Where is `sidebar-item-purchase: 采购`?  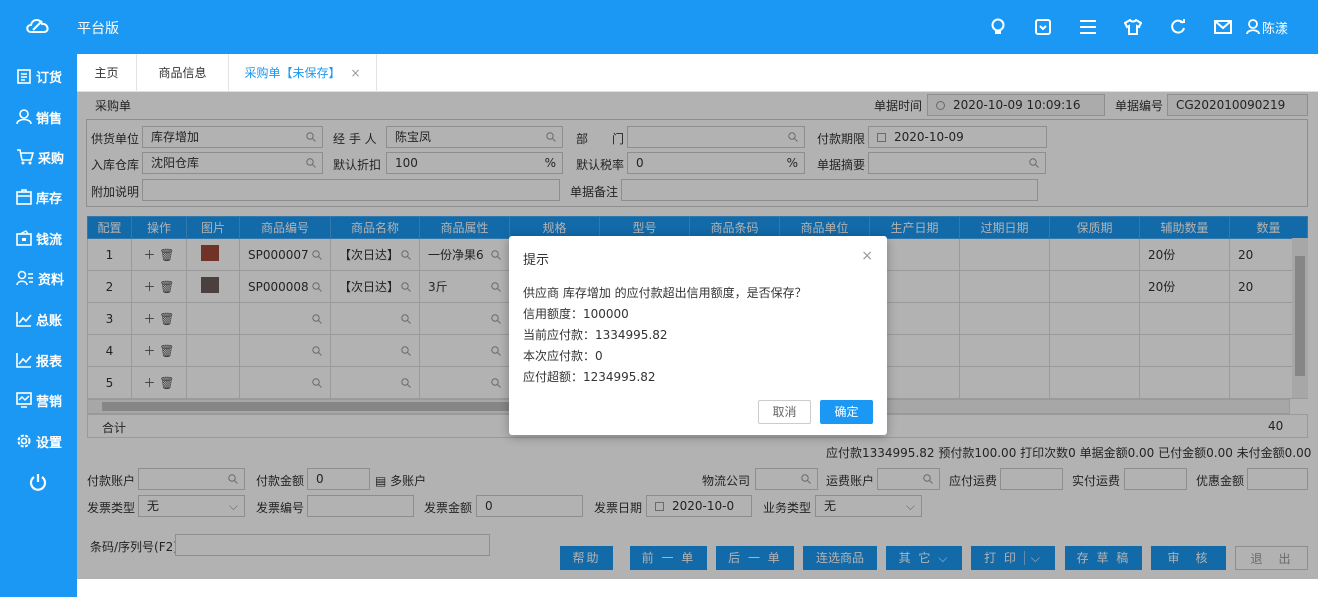
sidebar-item-purchase: 采购 is located at coordinates (46, 157).